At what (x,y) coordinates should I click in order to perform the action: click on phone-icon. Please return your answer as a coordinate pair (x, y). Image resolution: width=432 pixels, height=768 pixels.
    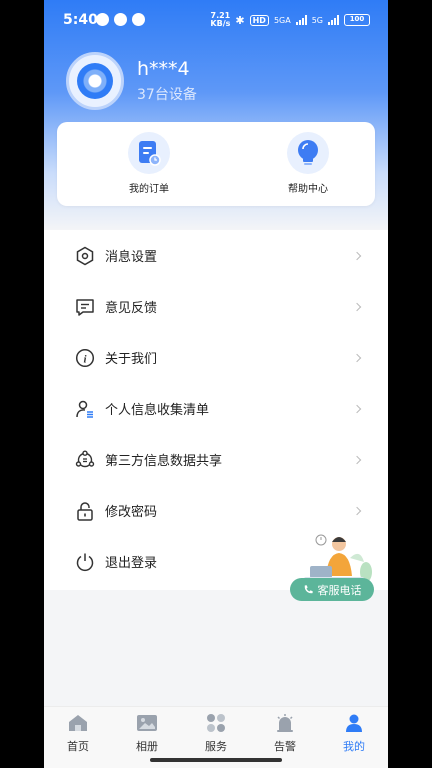
    Looking at the image, I should click on (308, 589).